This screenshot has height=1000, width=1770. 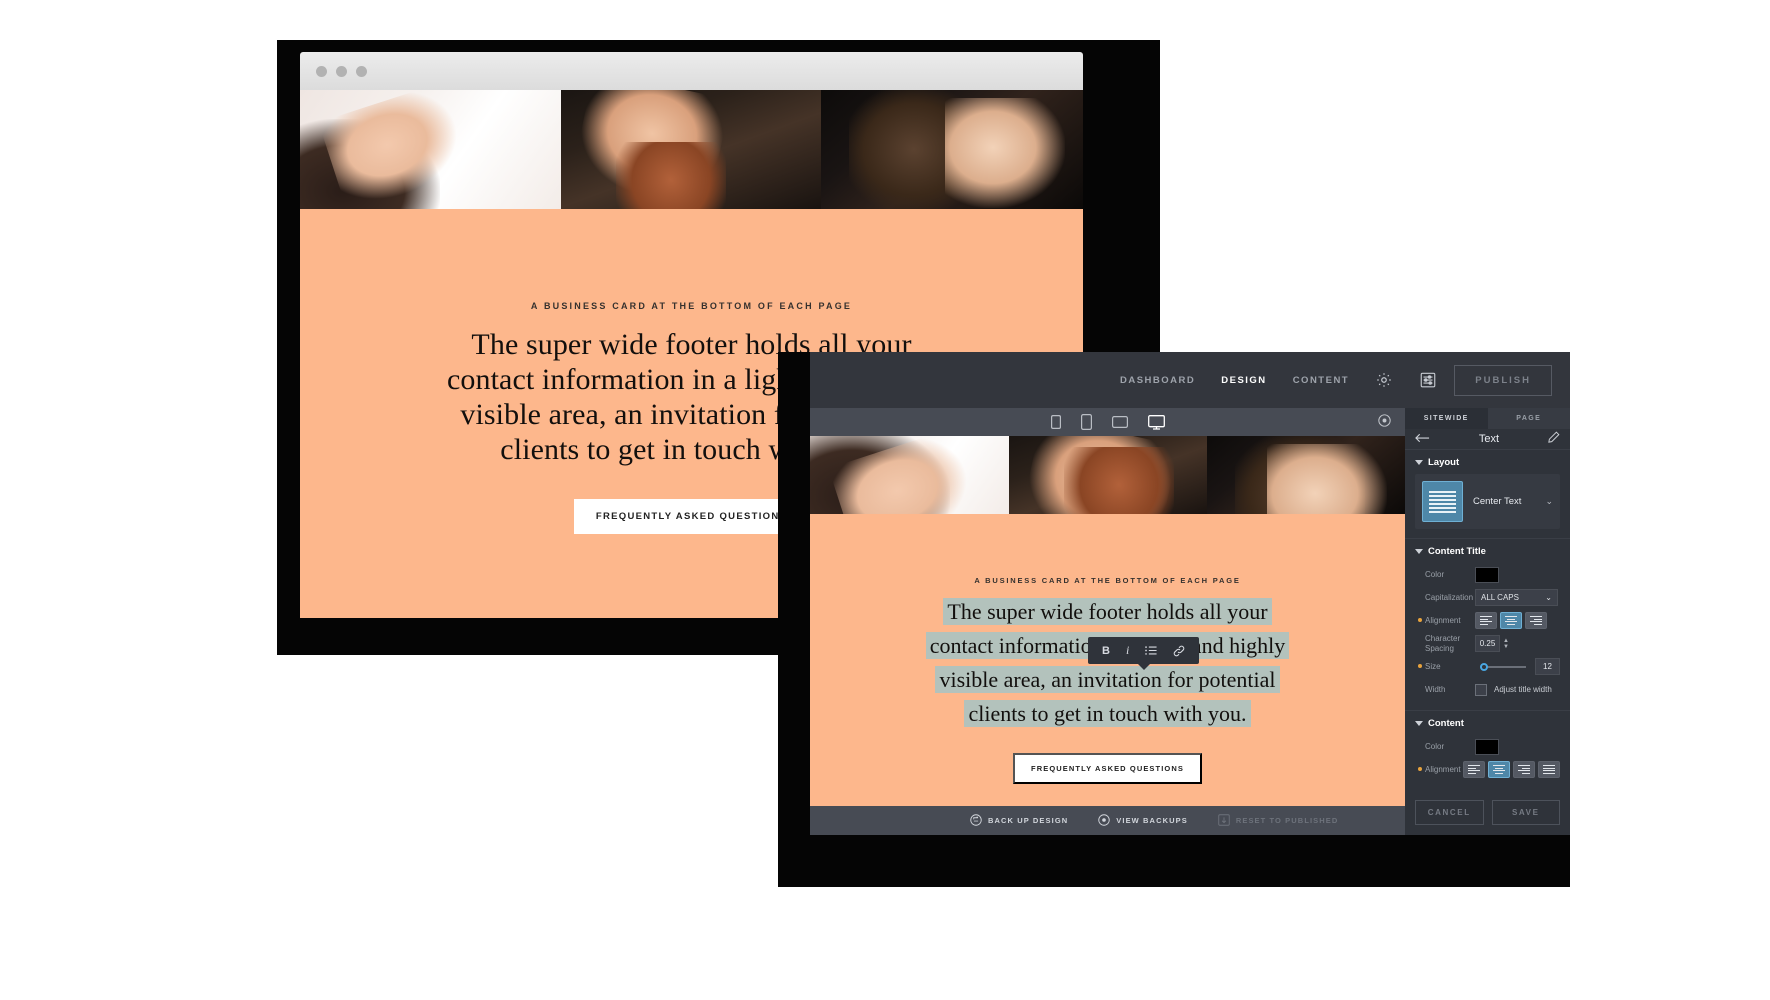 I want to click on row-title-alignment: Alignment, so click(x=1487, y=620).